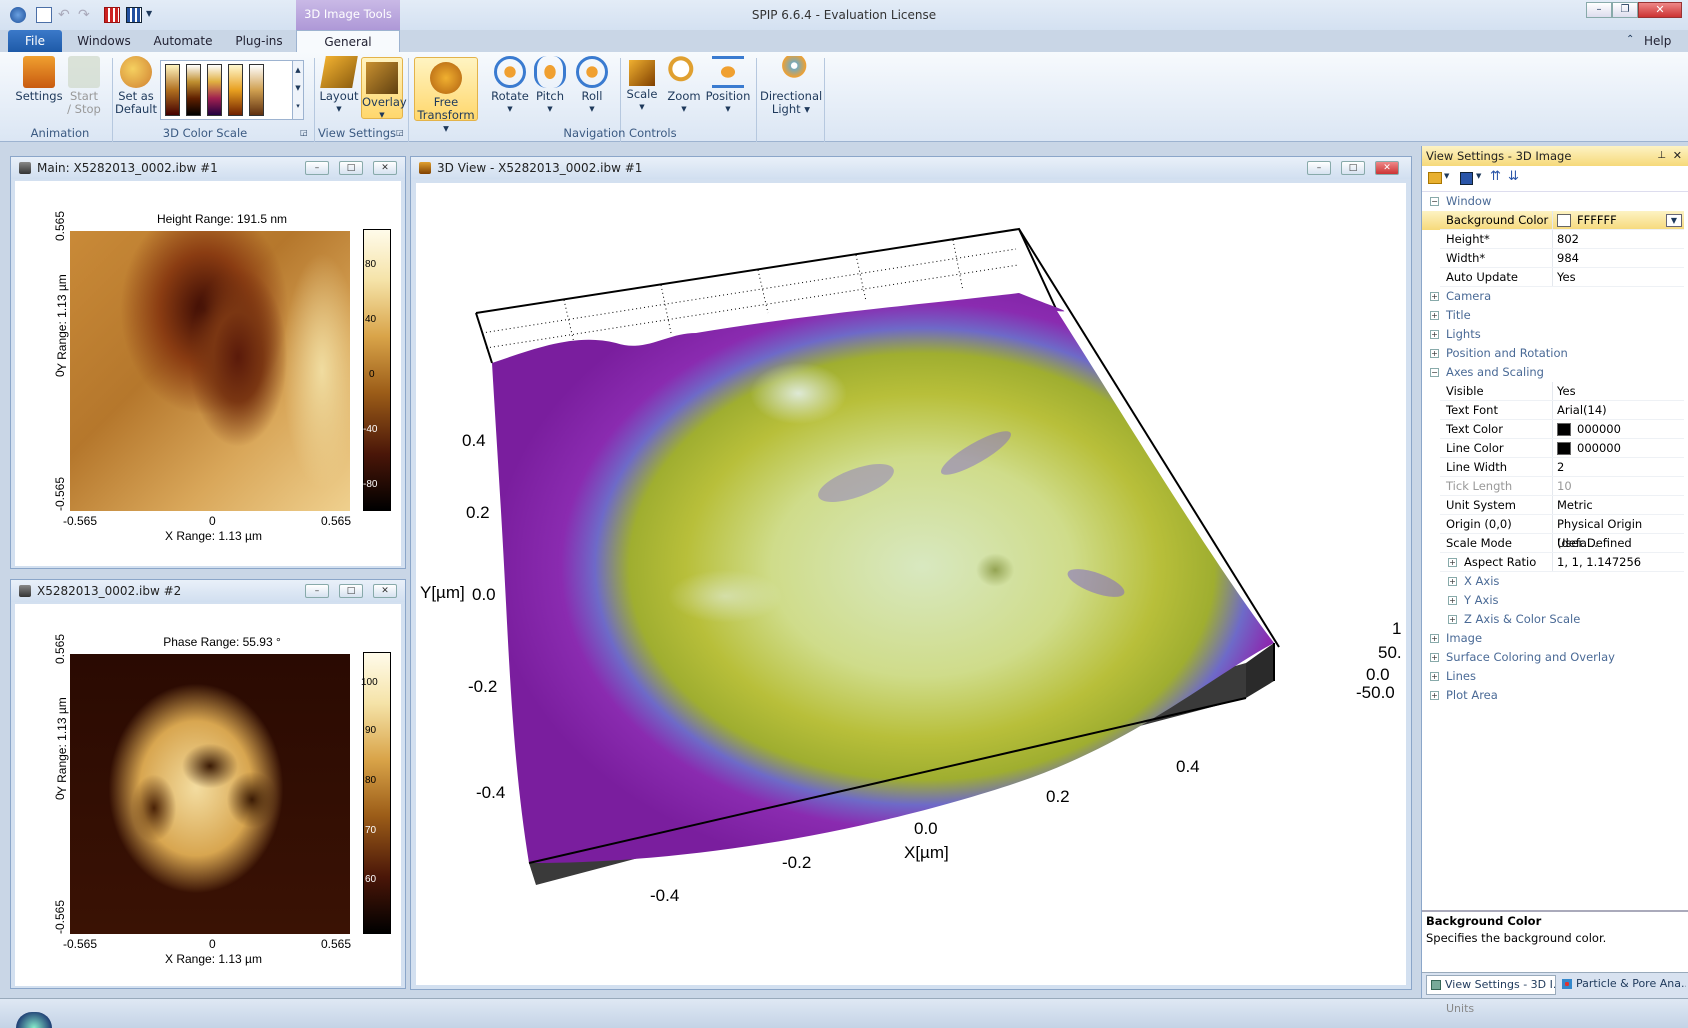  What do you see at coordinates (1594, 543) in the screenshot?
I see `property-value: User Defined` at bounding box center [1594, 543].